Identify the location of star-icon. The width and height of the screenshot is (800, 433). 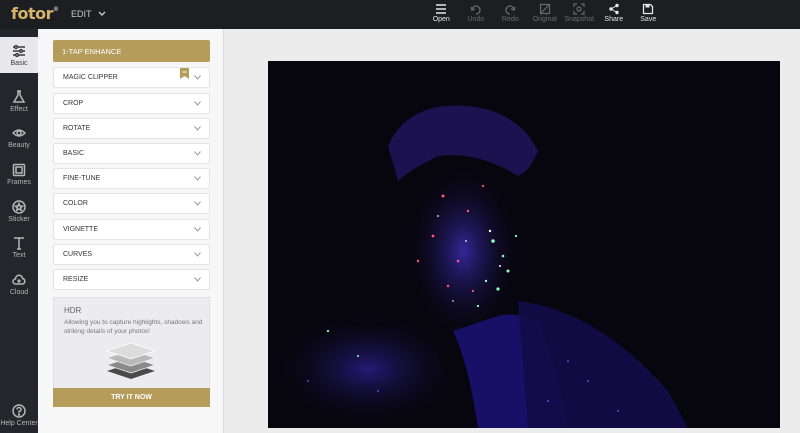
(19, 206).